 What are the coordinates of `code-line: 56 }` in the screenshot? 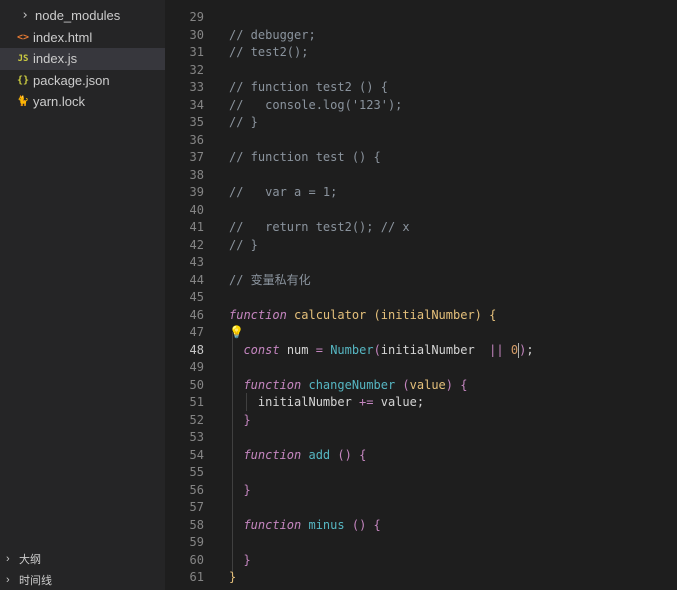 It's located at (421, 491).